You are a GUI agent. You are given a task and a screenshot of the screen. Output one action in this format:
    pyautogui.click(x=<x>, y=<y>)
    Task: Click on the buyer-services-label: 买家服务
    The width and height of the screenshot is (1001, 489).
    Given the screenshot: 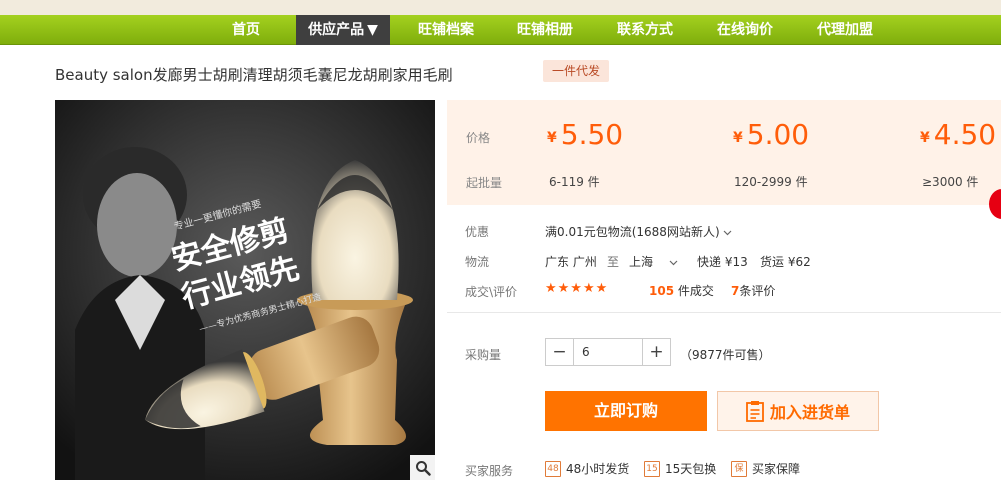 What is the action you would take?
    pyautogui.click(x=489, y=471)
    